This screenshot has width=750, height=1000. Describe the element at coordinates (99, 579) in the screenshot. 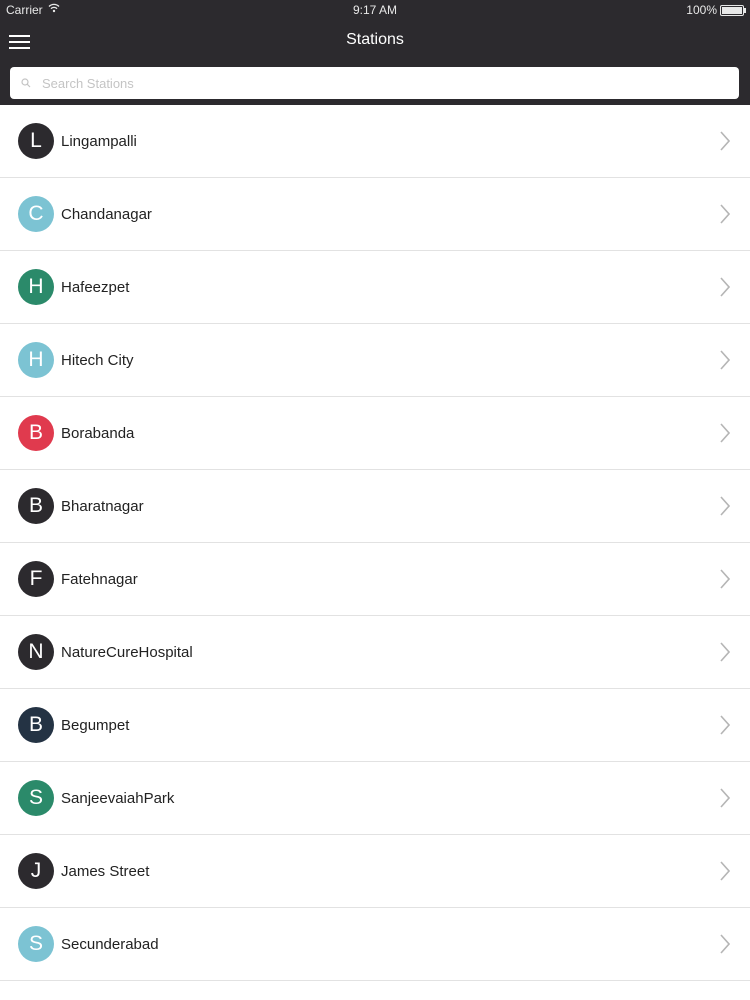

I see `station-name: Fatehnagar` at that location.